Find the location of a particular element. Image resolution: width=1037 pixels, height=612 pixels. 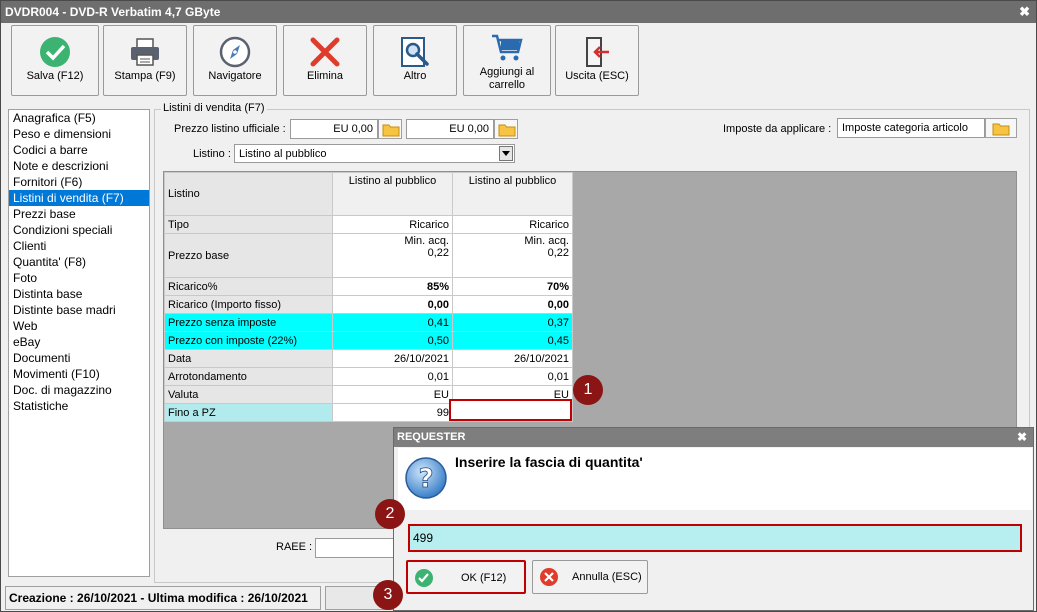

more-button: Altro is located at coordinates (415, 60).